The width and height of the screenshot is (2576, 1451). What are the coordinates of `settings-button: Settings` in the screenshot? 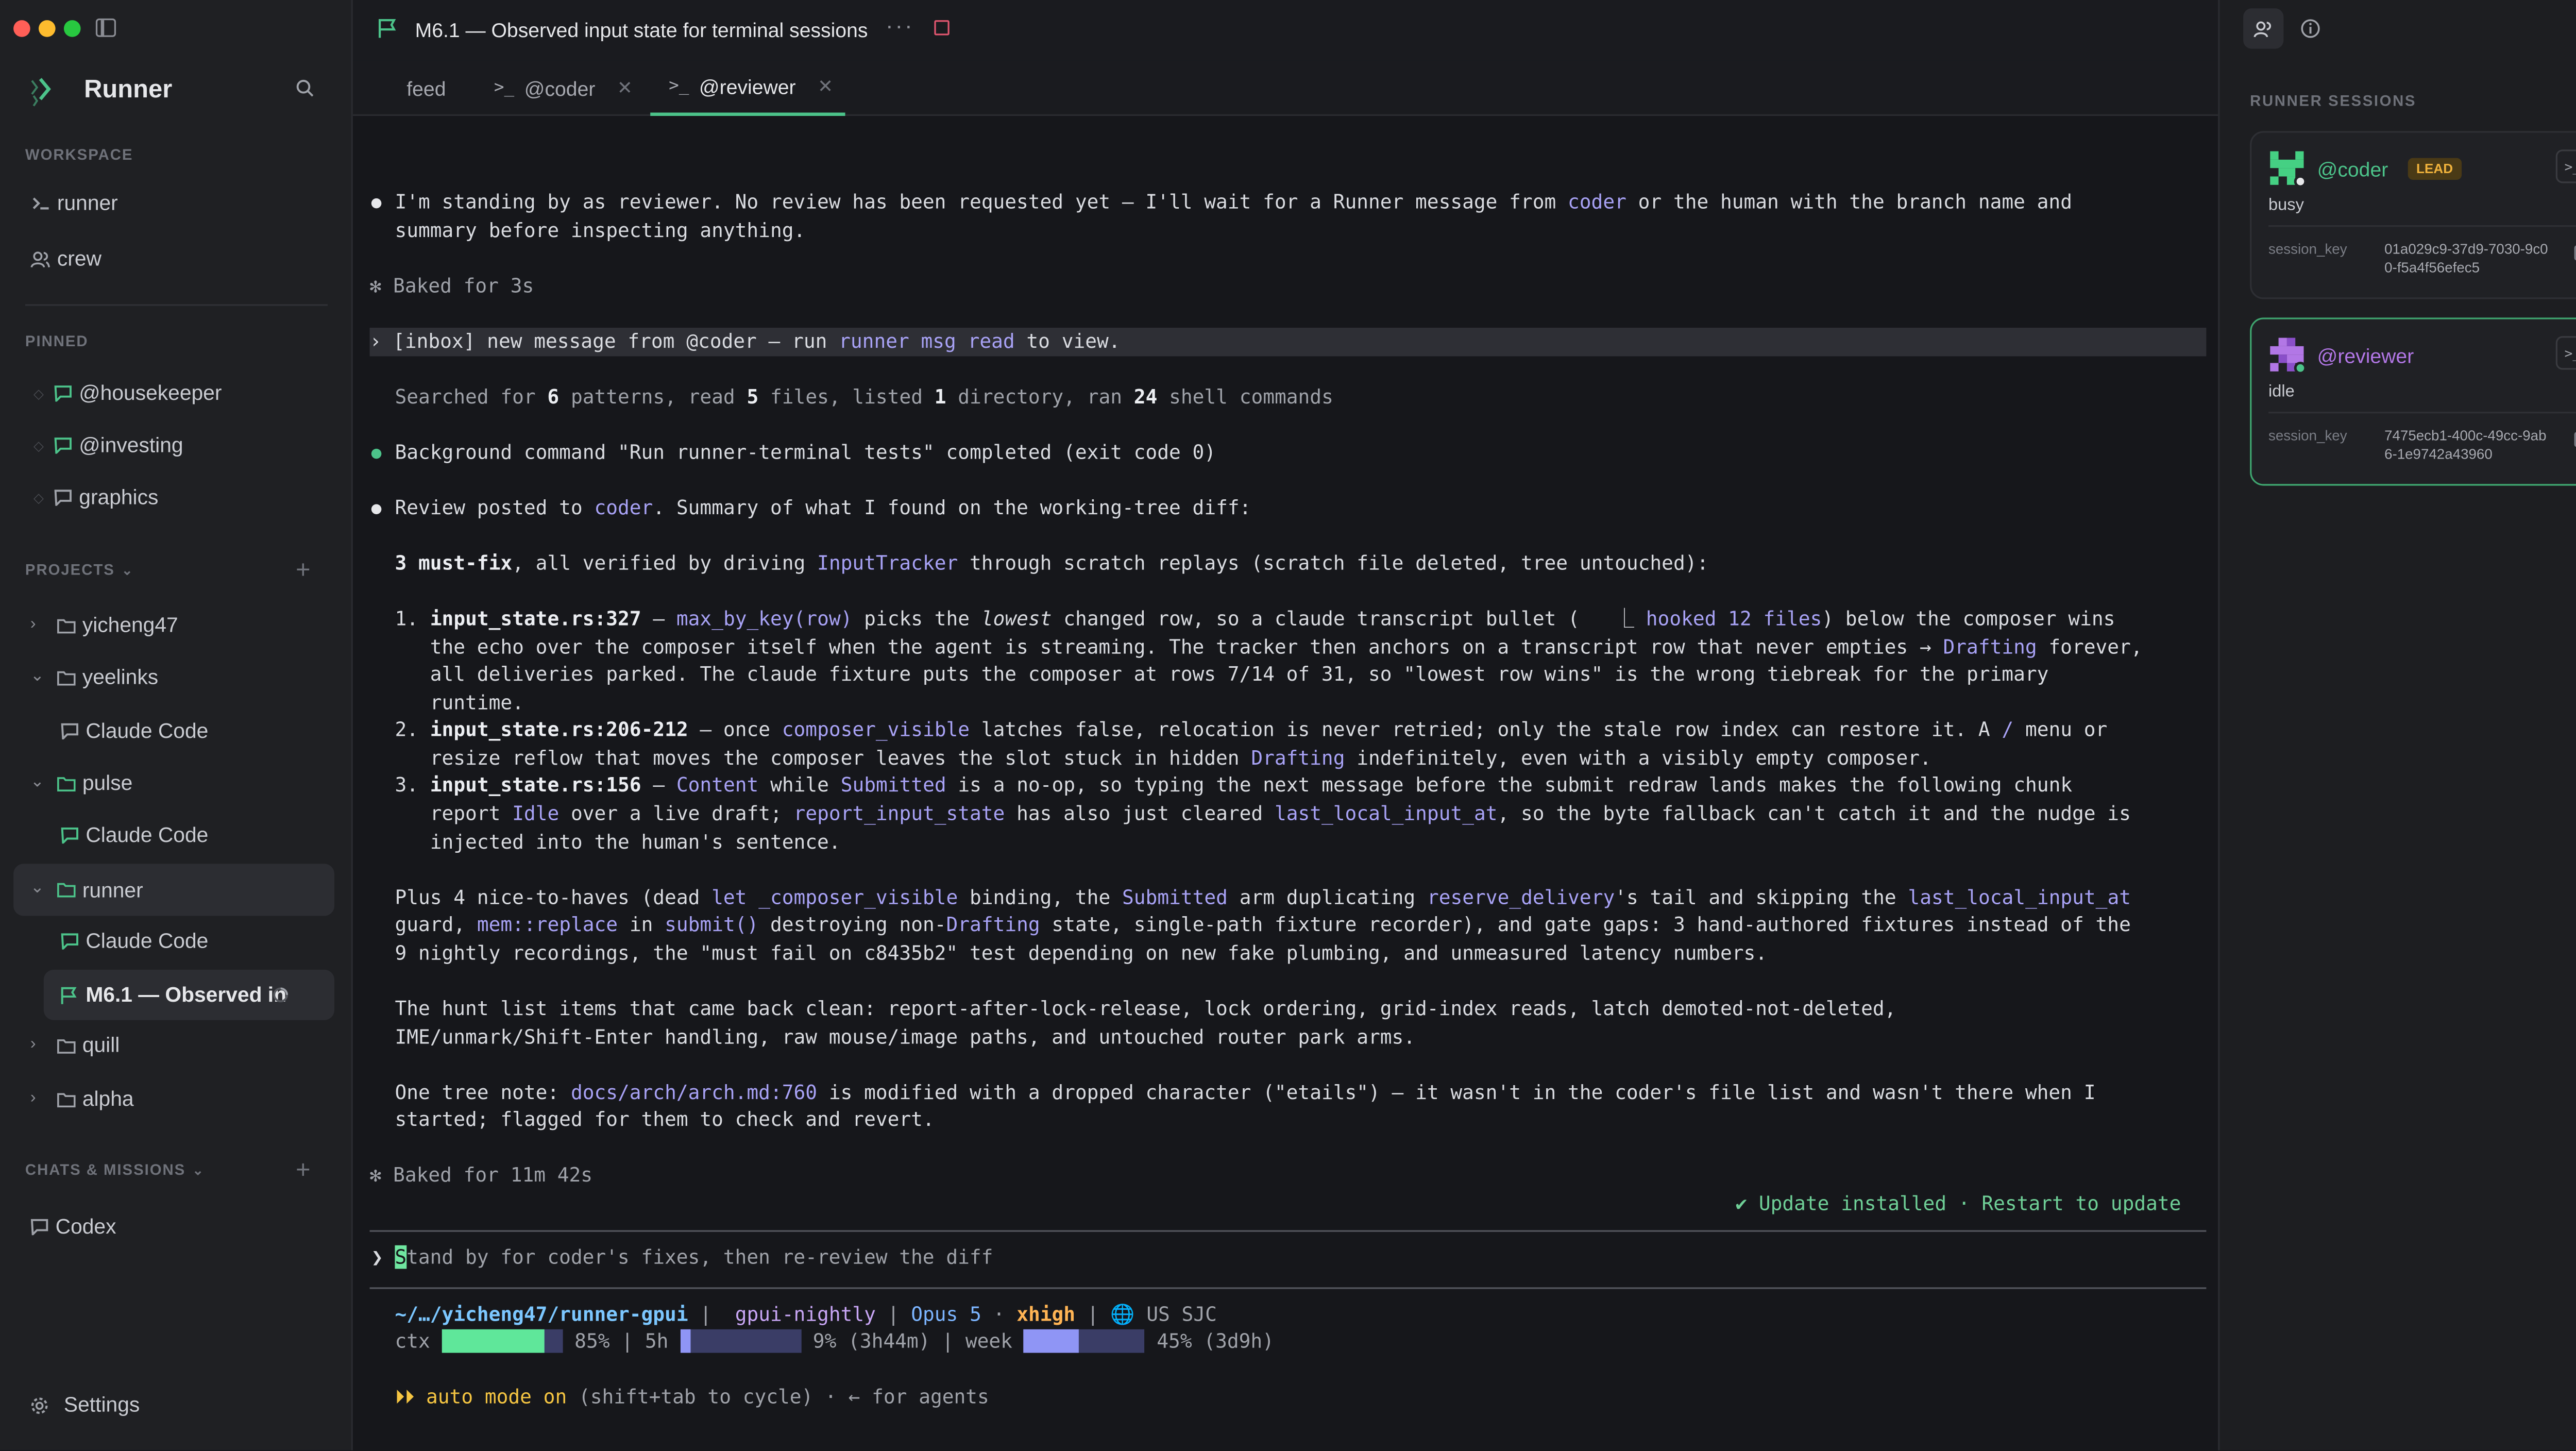 It's located at (85, 1404).